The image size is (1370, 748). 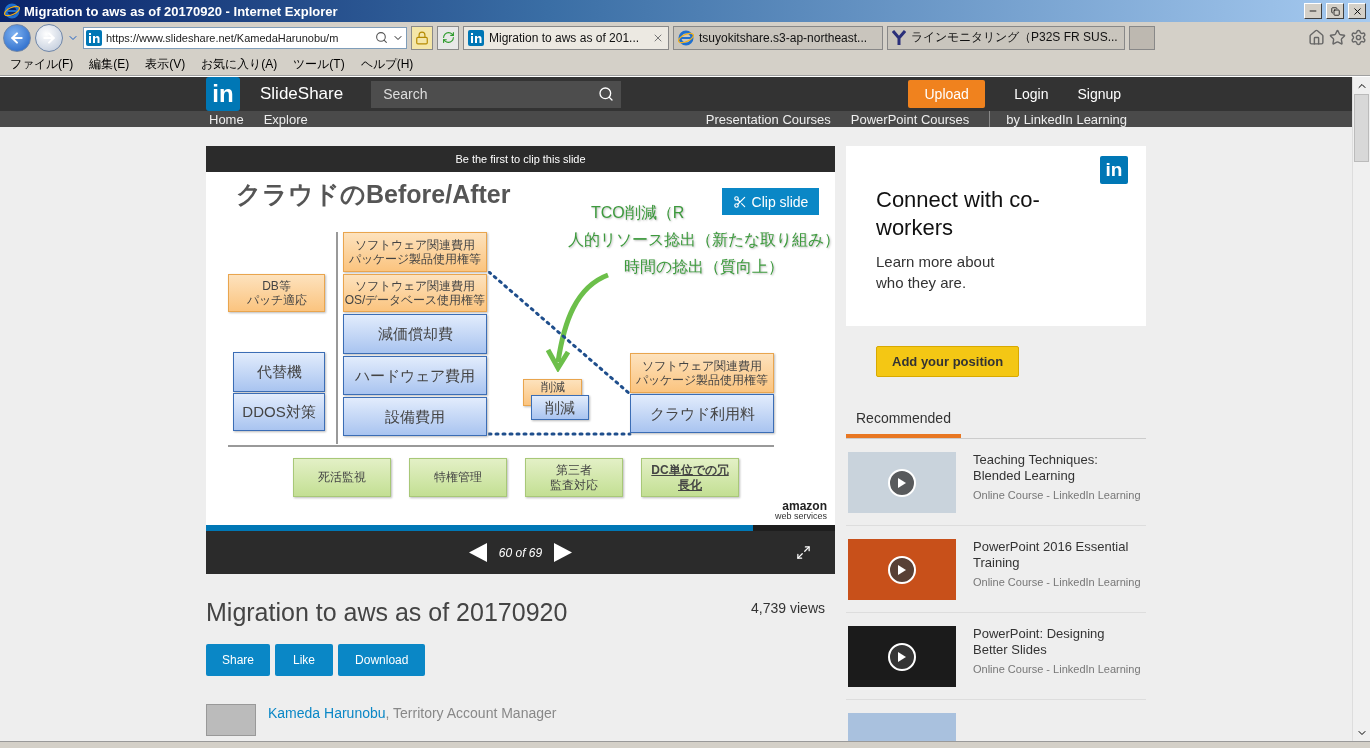 I want to click on menu-item: 編集(E), so click(x=109, y=64).